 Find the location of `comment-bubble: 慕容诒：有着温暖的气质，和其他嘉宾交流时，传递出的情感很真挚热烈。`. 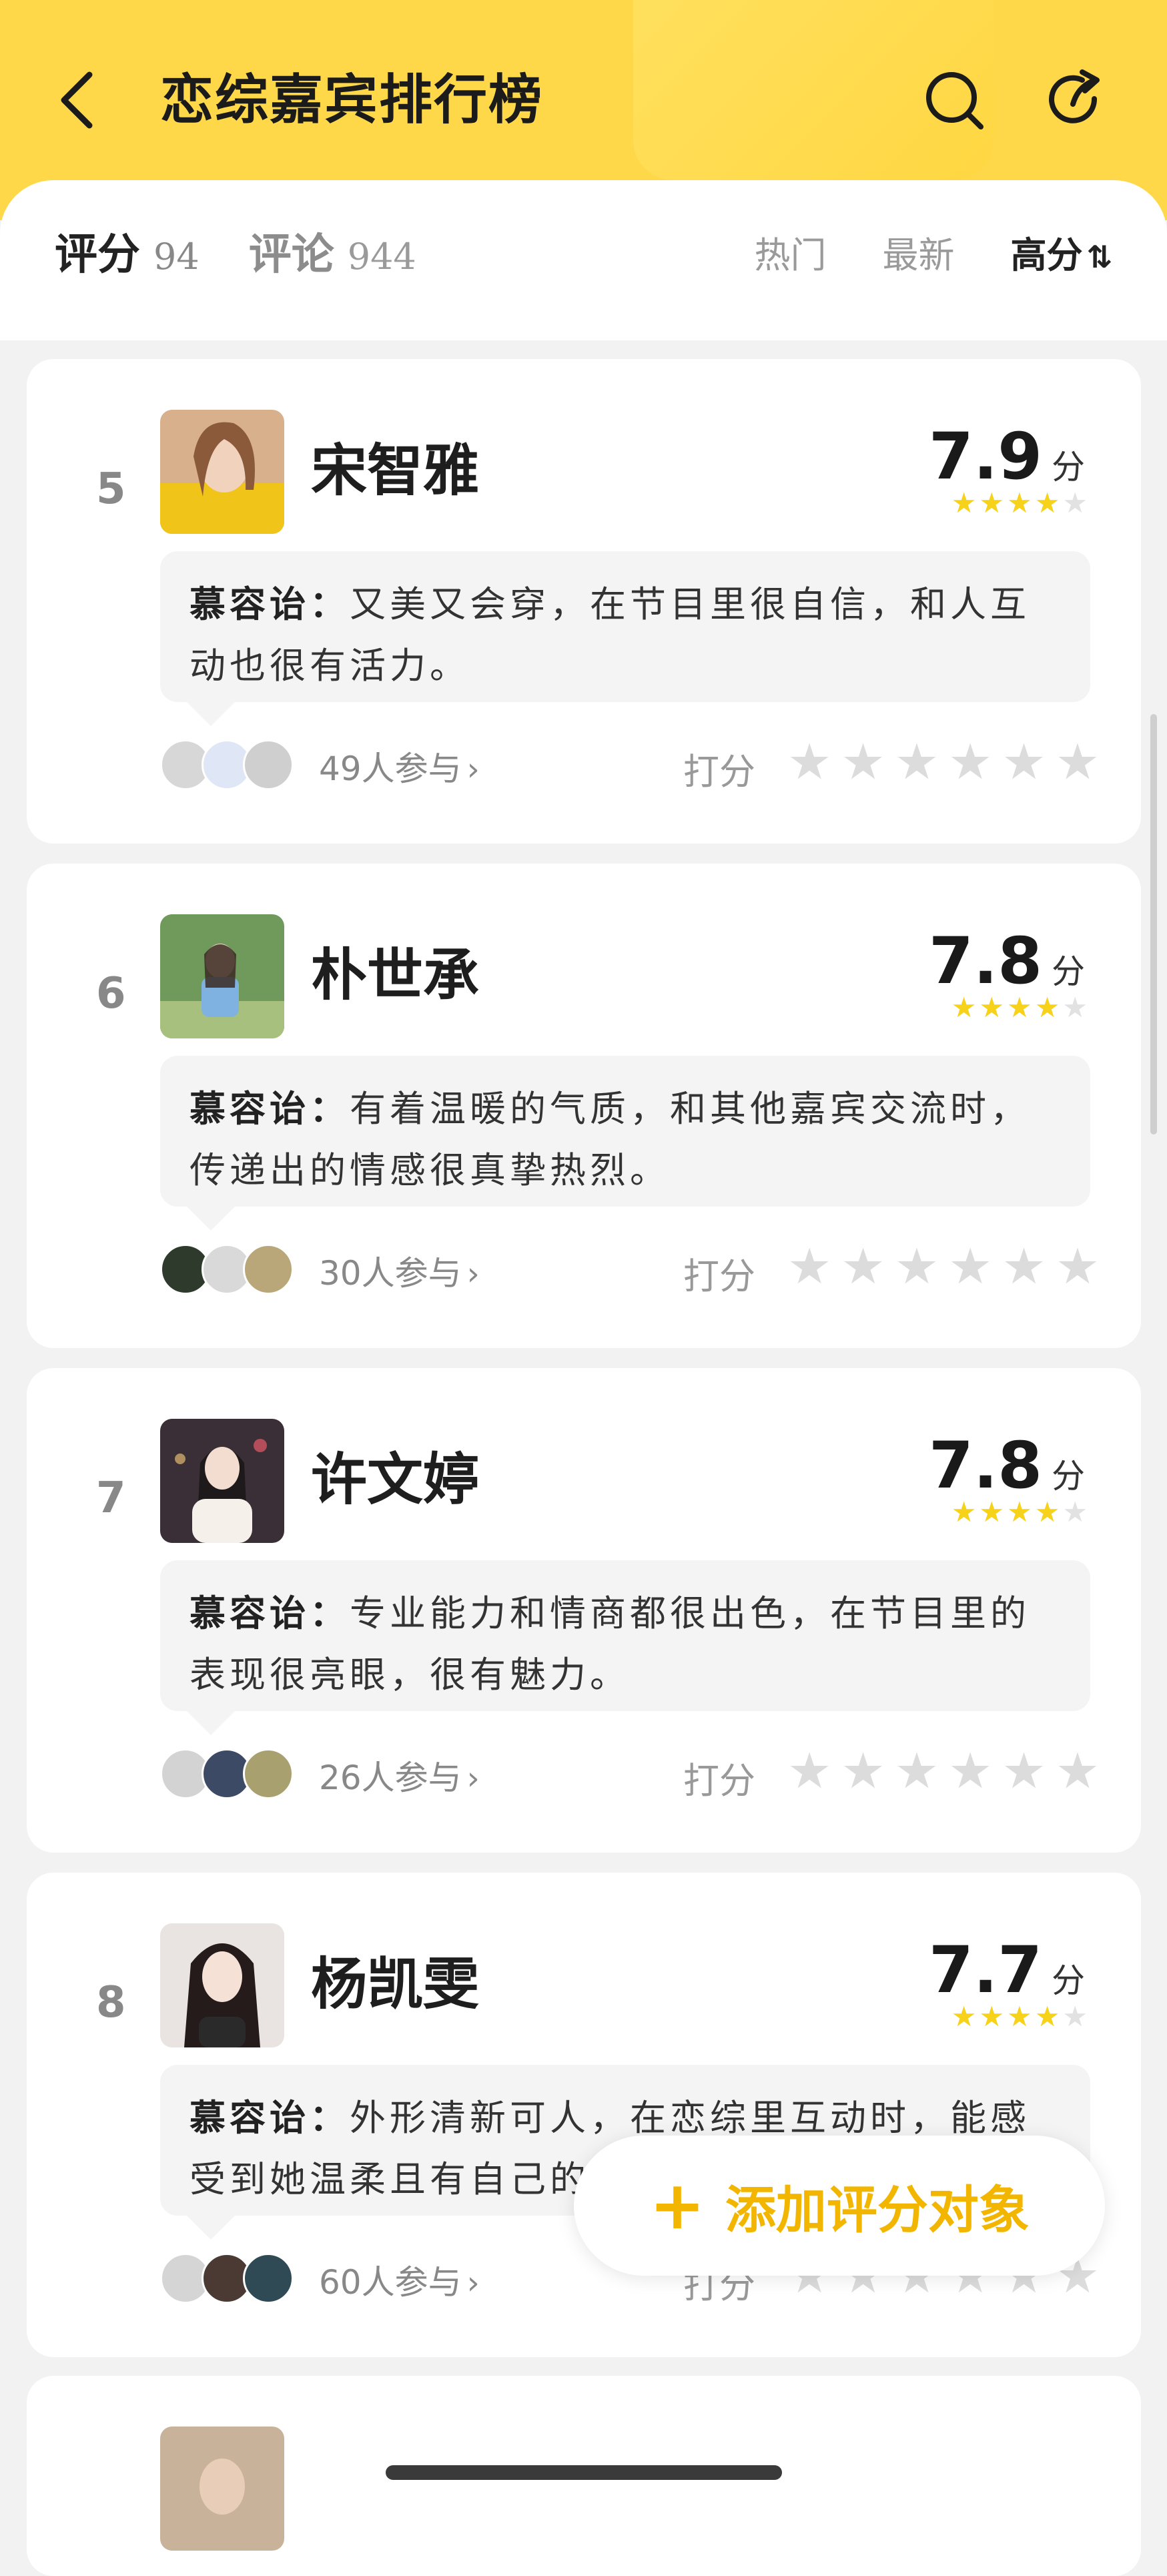

comment-bubble: 慕容诒：有着温暖的气质，和其他嘉宾交流时，传递出的情感很真挚热烈。 is located at coordinates (625, 1143).